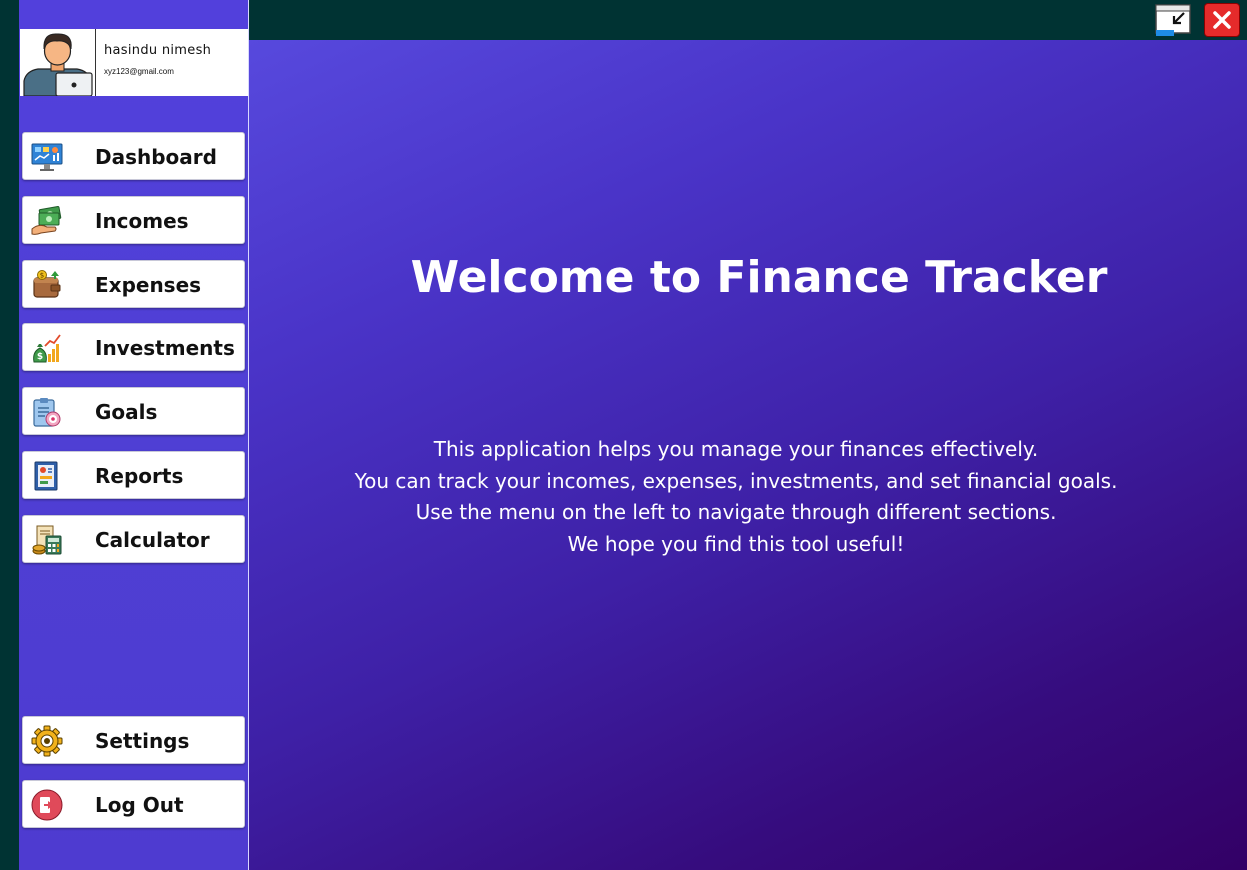  What do you see at coordinates (148, 285) in the screenshot?
I see `nav-label: Expenses` at bounding box center [148, 285].